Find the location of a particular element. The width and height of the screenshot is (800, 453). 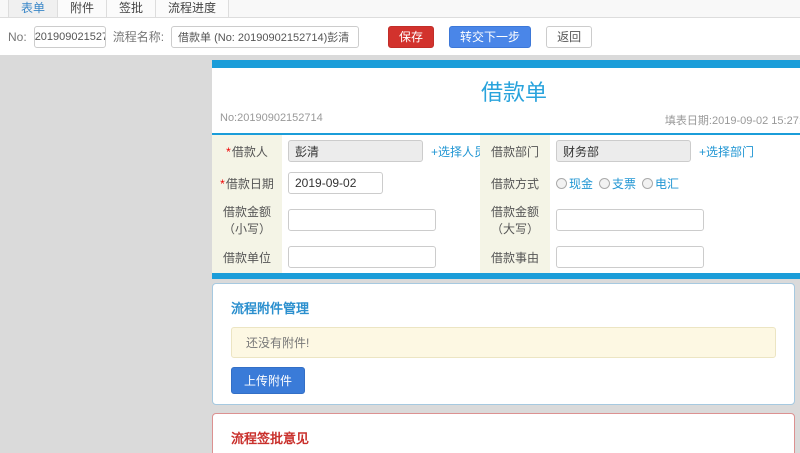

toolbar: No: 流程名称: 保存 转交下一步 返回 is located at coordinates (400, 36).